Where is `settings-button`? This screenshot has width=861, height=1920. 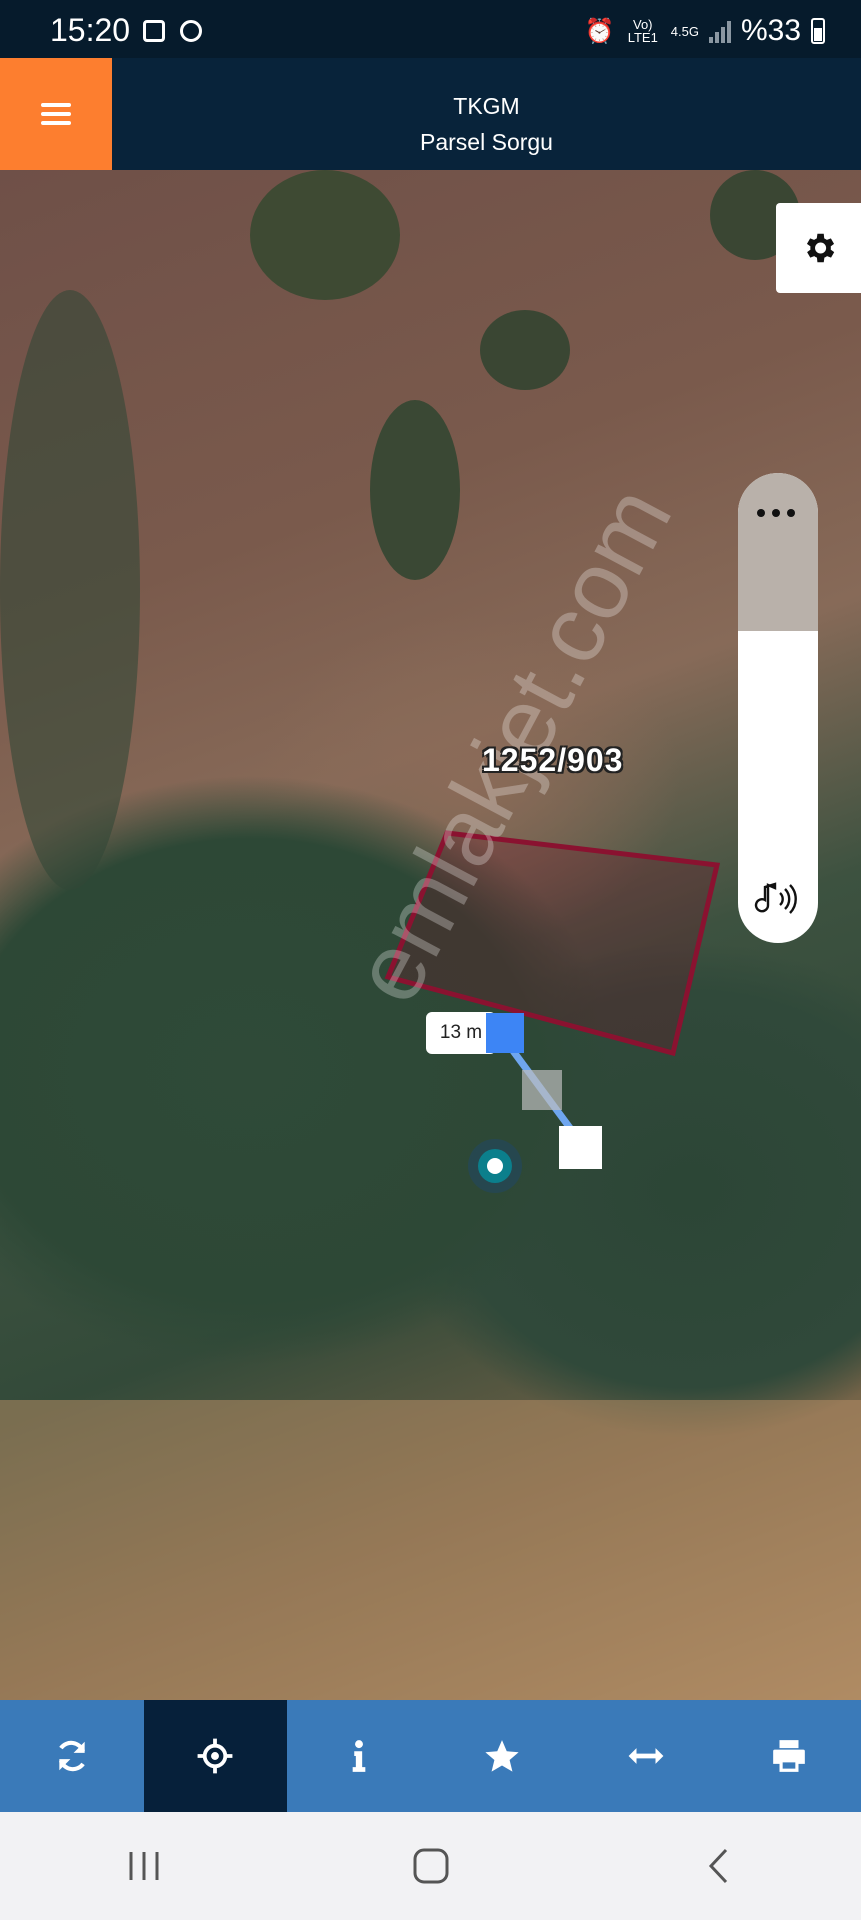
settings-button is located at coordinates (818, 248).